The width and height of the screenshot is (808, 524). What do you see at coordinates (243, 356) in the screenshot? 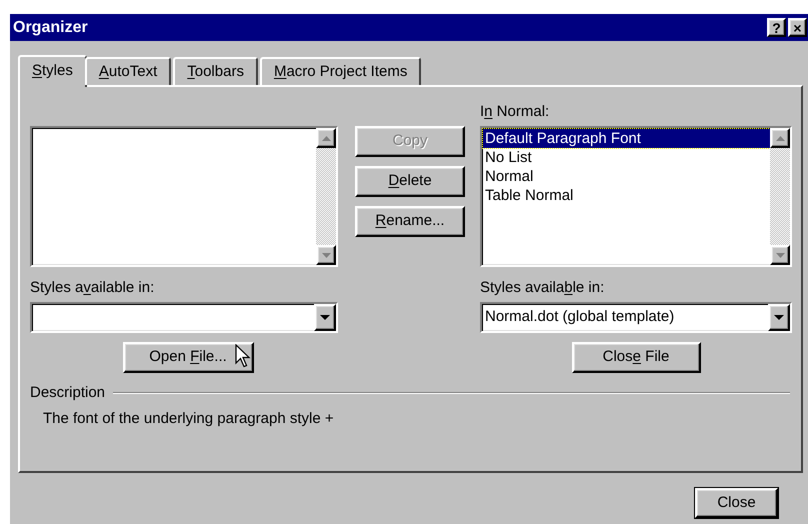
I see `mouse-pointer-icon` at bounding box center [243, 356].